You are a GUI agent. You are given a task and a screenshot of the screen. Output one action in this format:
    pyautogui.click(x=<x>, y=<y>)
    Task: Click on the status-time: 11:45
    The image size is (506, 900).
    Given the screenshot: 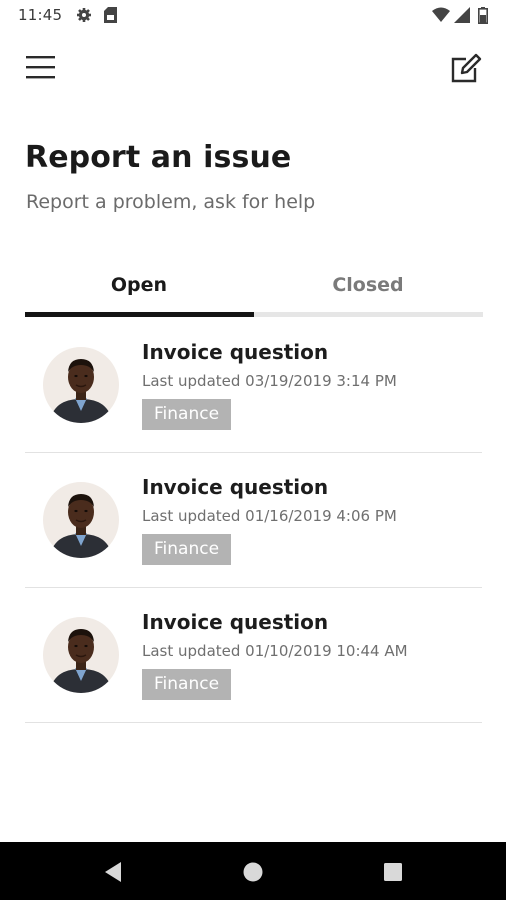 What is the action you would take?
    pyautogui.click(x=40, y=15)
    